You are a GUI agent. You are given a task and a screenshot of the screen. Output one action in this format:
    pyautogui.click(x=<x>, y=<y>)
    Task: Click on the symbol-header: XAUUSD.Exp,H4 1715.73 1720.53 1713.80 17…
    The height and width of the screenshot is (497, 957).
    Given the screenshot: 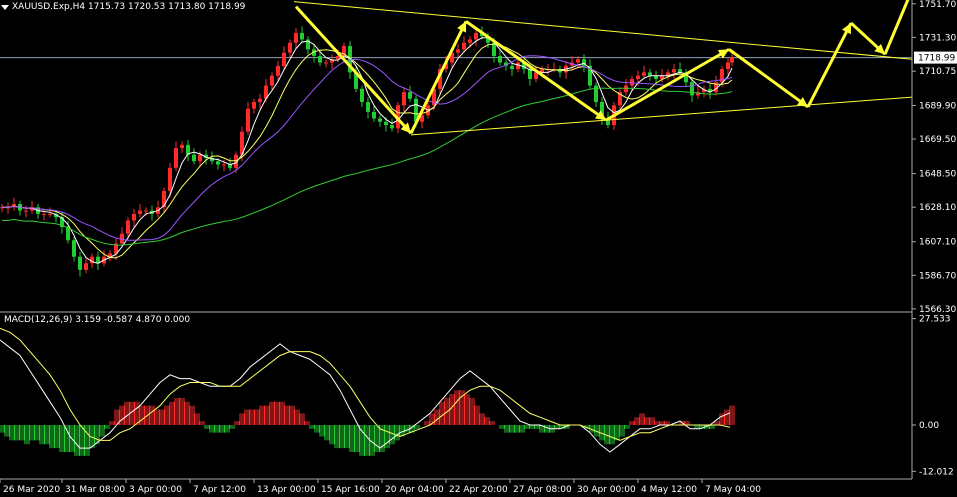 What is the action you would take?
    pyautogui.click(x=129, y=7)
    